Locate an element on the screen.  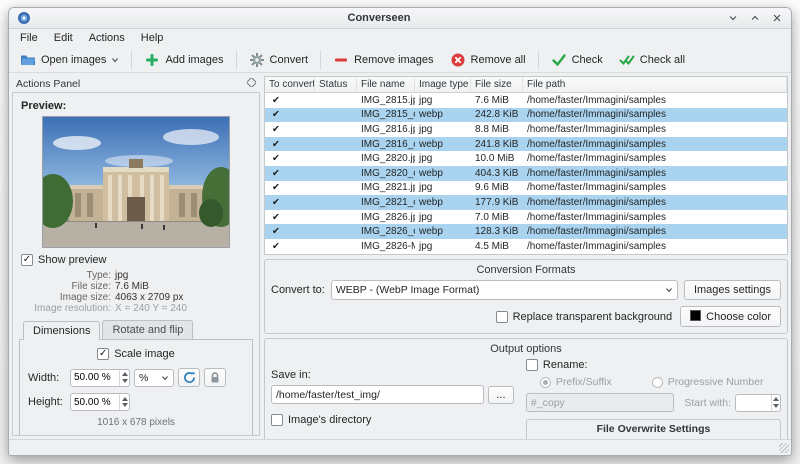
col-to-convert: To convert is located at coordinates (290, 84).